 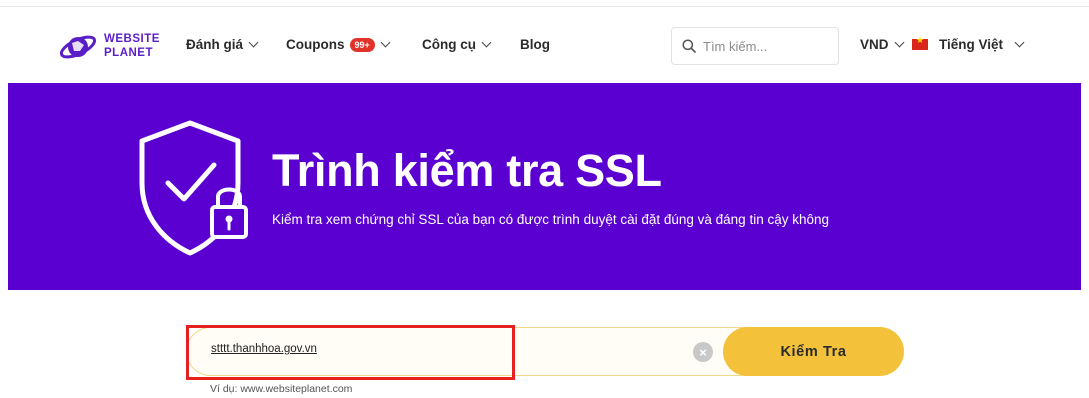 I want to click on domain-url-input, so click(x=441, y=349).